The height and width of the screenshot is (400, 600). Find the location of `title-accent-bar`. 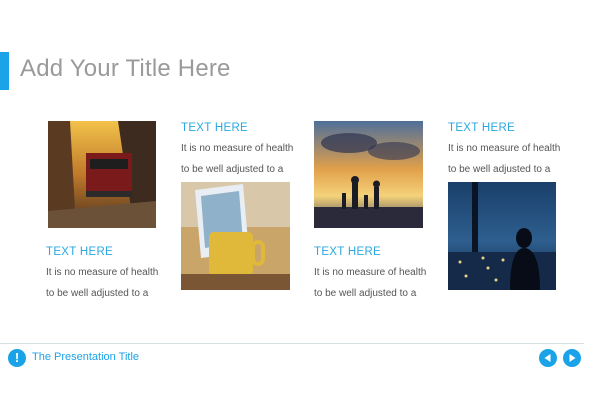

title-accent-bar is located at coordinates (4, 71).